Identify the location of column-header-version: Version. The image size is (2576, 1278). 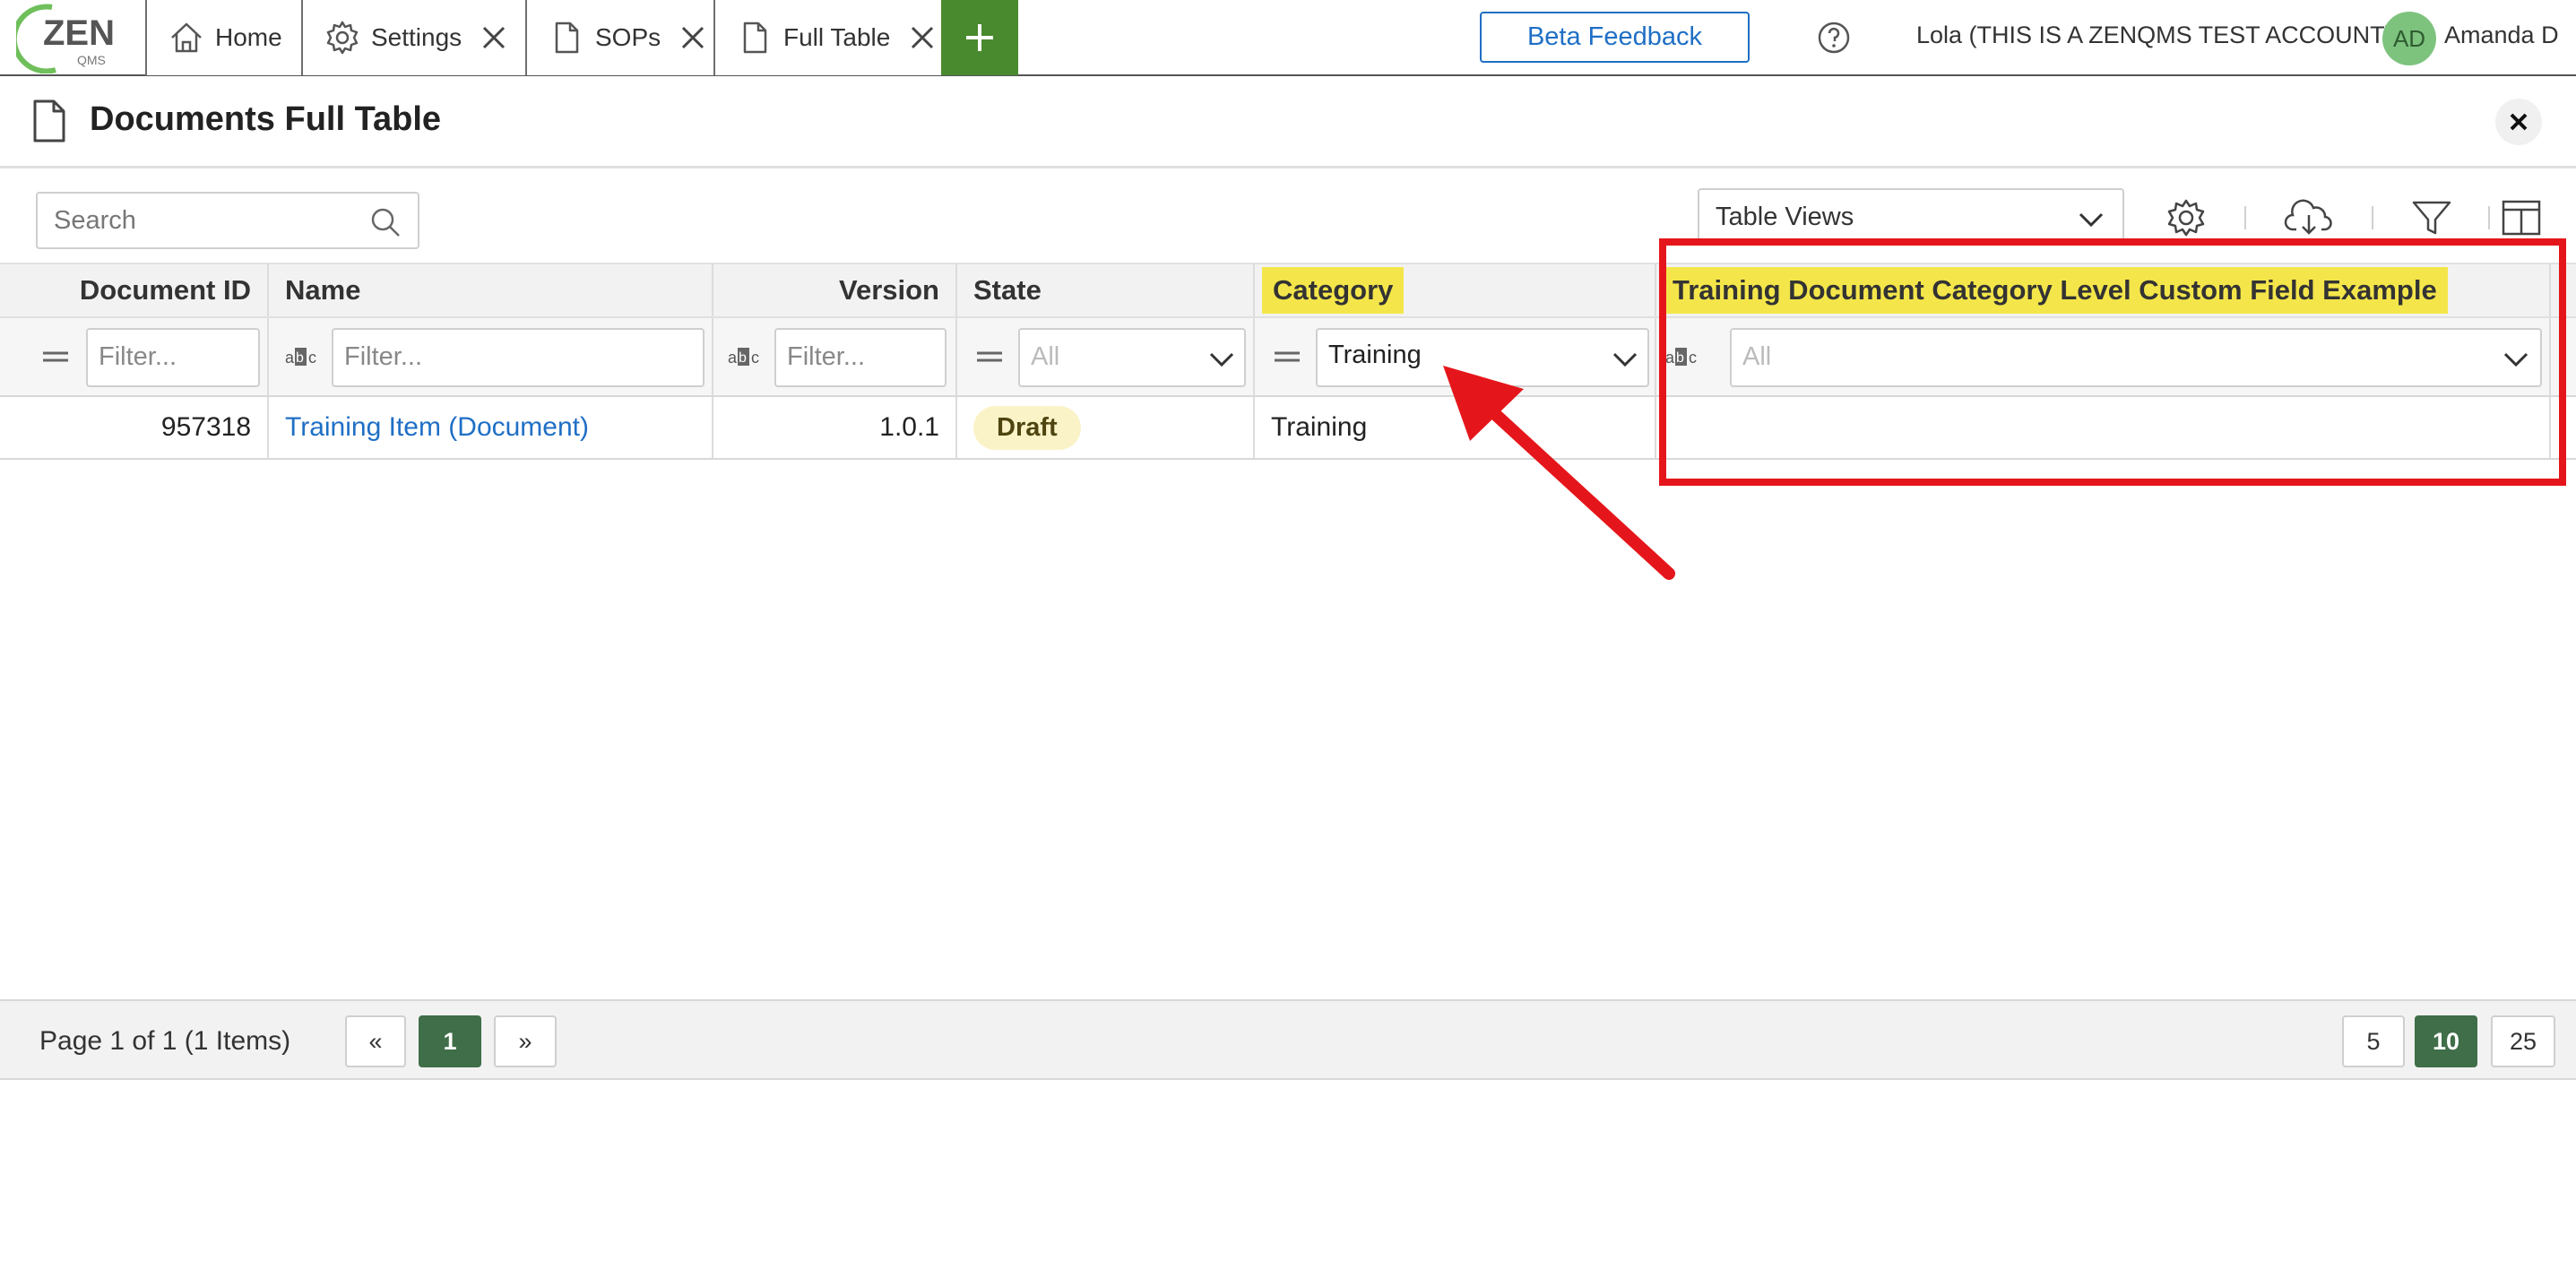
(835, 290).